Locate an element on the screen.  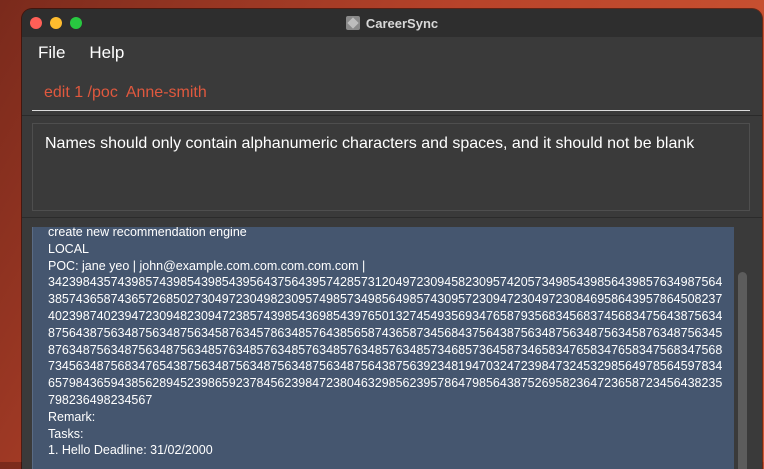
list-scrollbar is located at coordinates (748, 348).